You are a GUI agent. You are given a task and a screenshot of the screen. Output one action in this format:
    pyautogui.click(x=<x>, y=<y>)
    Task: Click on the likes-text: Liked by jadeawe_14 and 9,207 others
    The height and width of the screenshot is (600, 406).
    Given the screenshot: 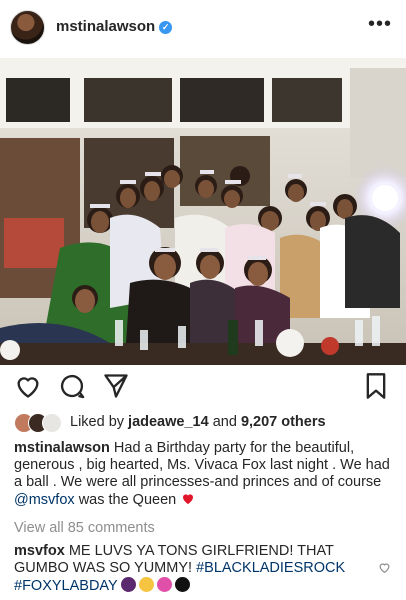 What is the action you would take?
    pyautogui.click(x=198, y=422)
    